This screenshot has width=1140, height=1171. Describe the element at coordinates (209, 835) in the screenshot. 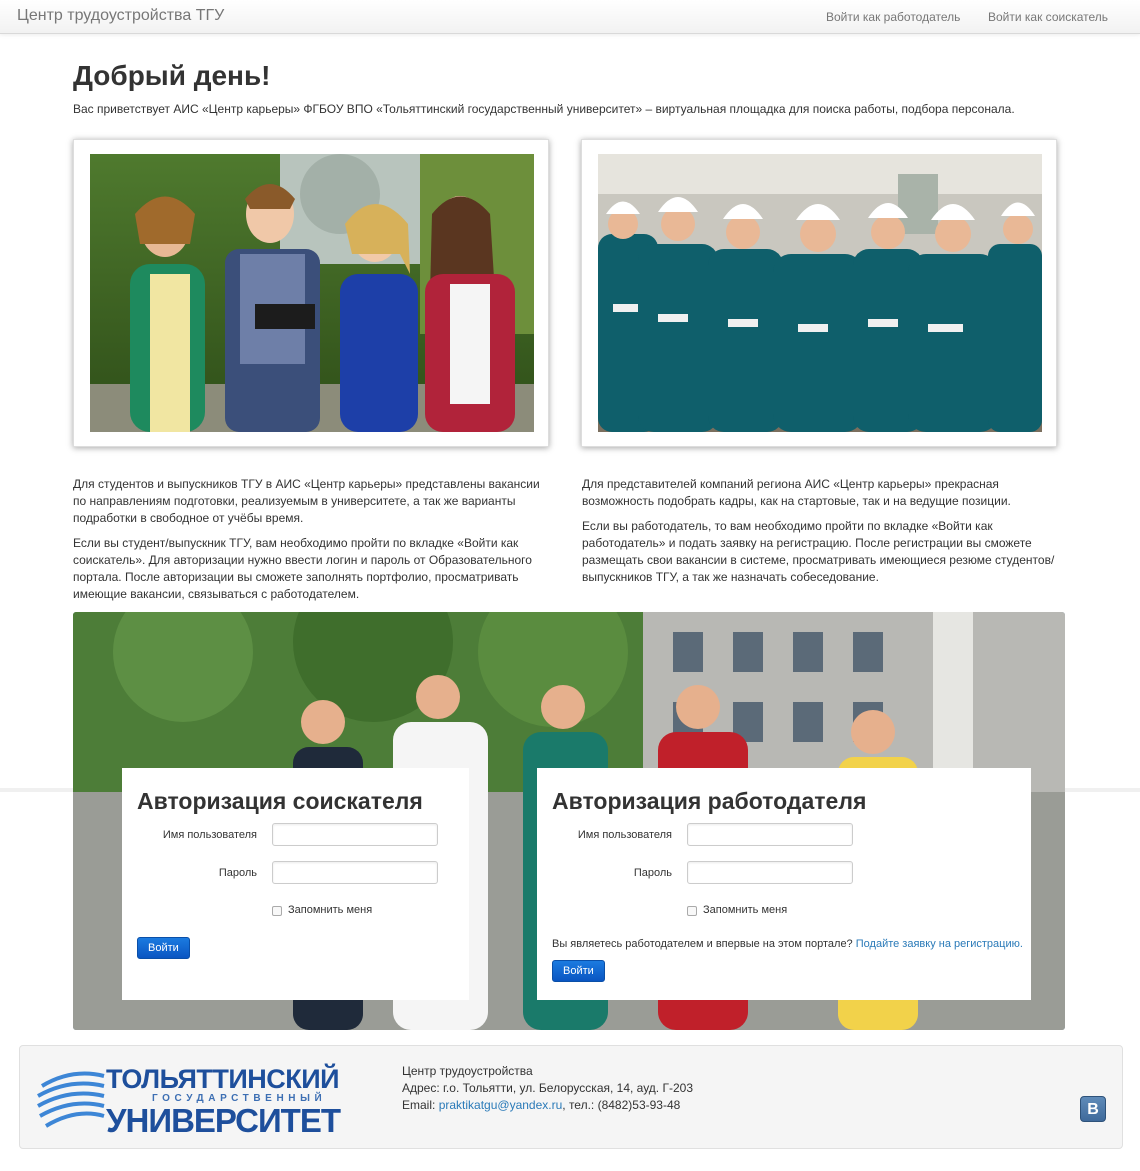

I see `seeker-username-label: Имя пользователя` at that location.